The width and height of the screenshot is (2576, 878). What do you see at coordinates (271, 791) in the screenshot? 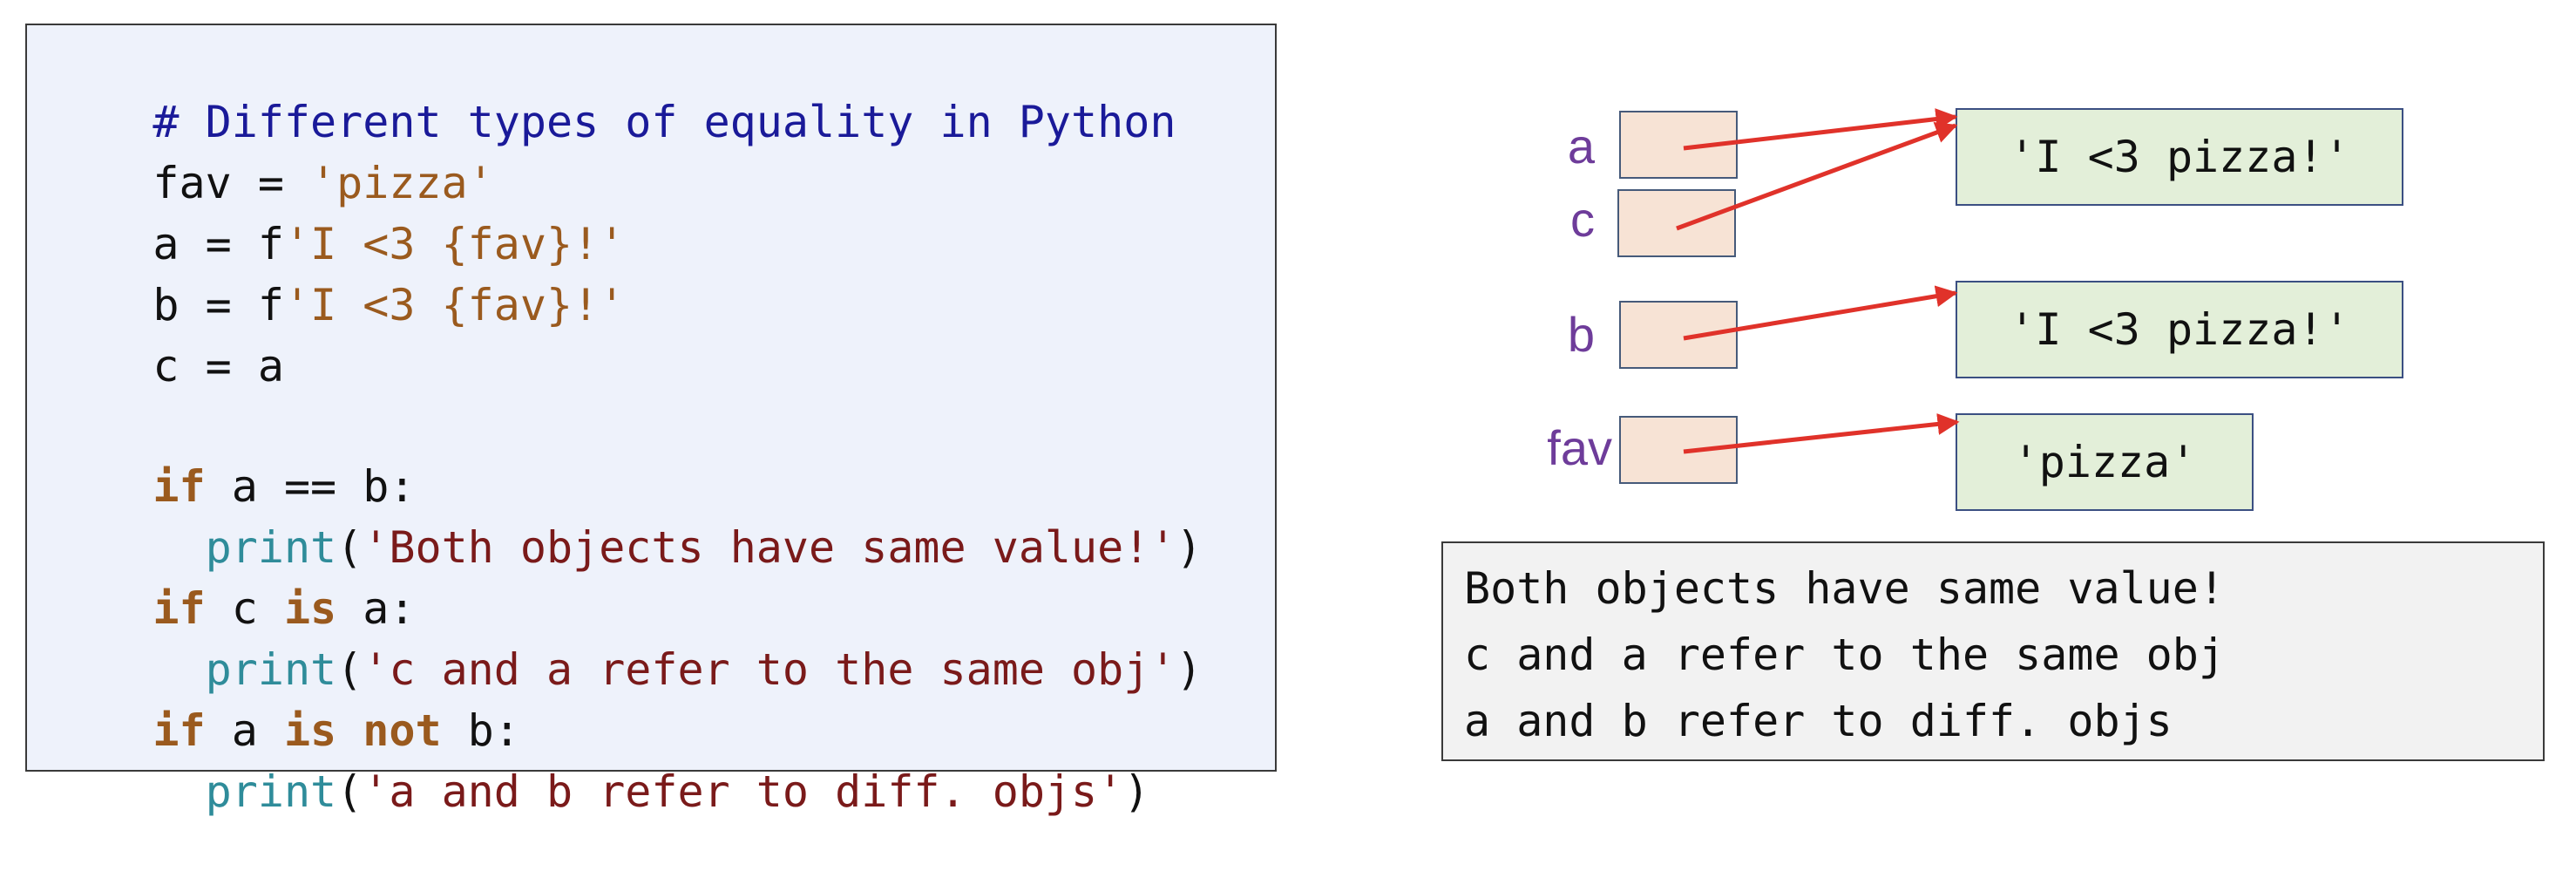
I see `code-function: print` at bounding box center [271, 791].